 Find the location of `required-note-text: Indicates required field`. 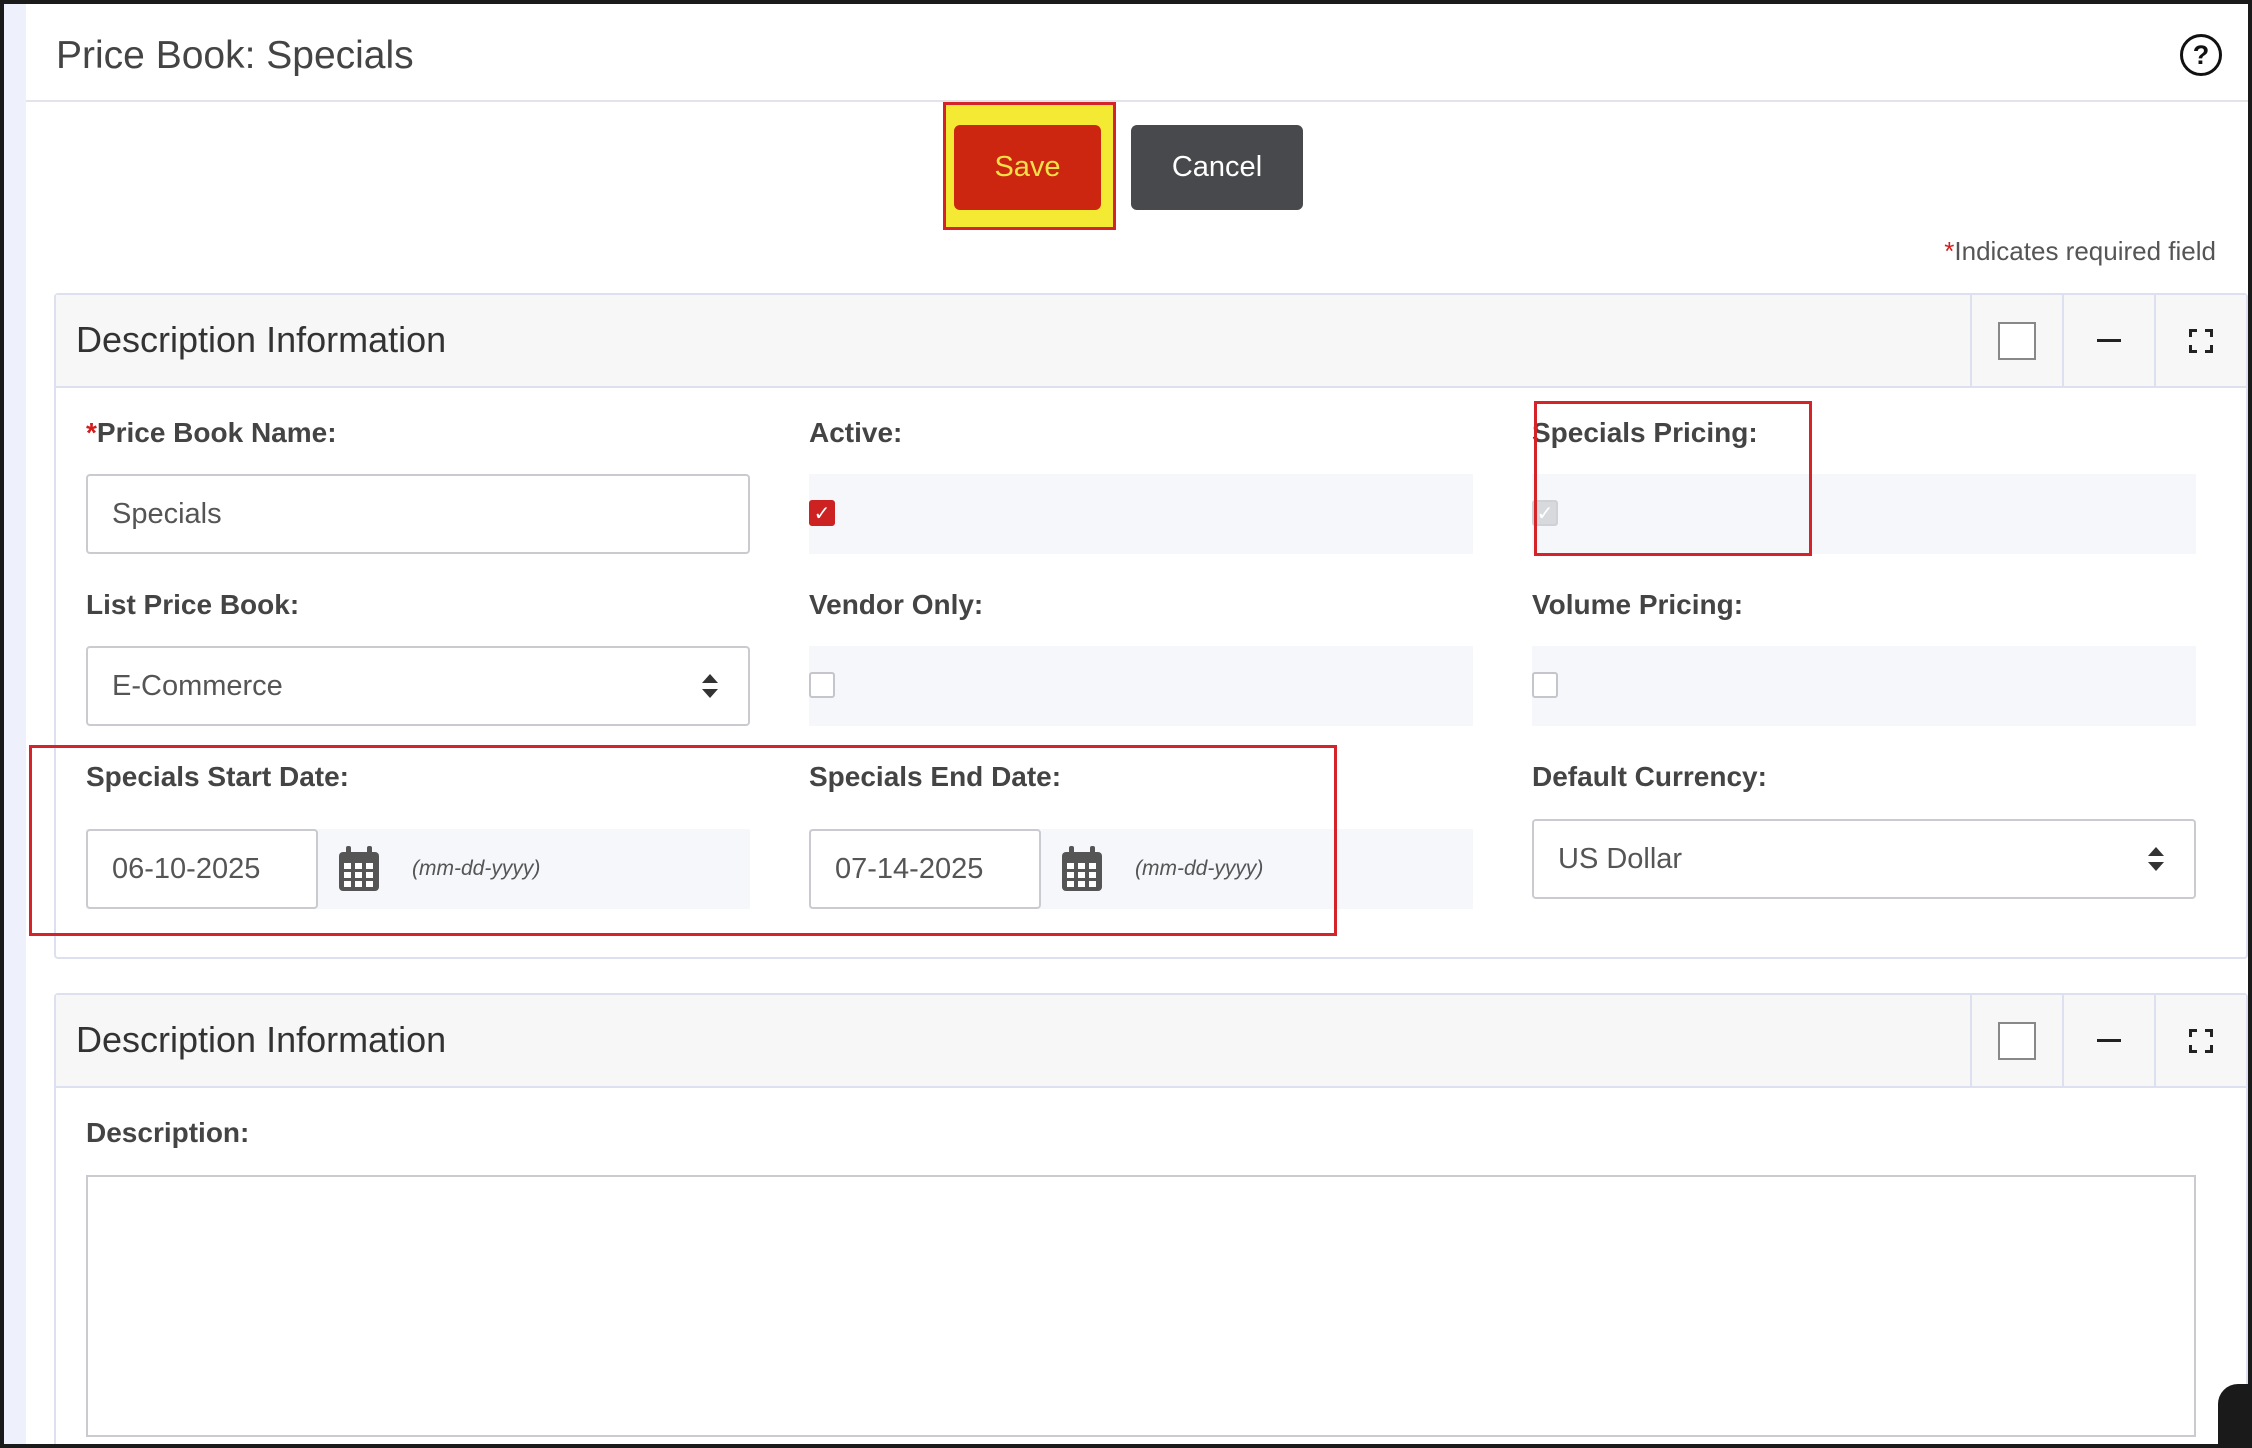

required-note-text: Indicates required field is located at coordinates (2085, 251).